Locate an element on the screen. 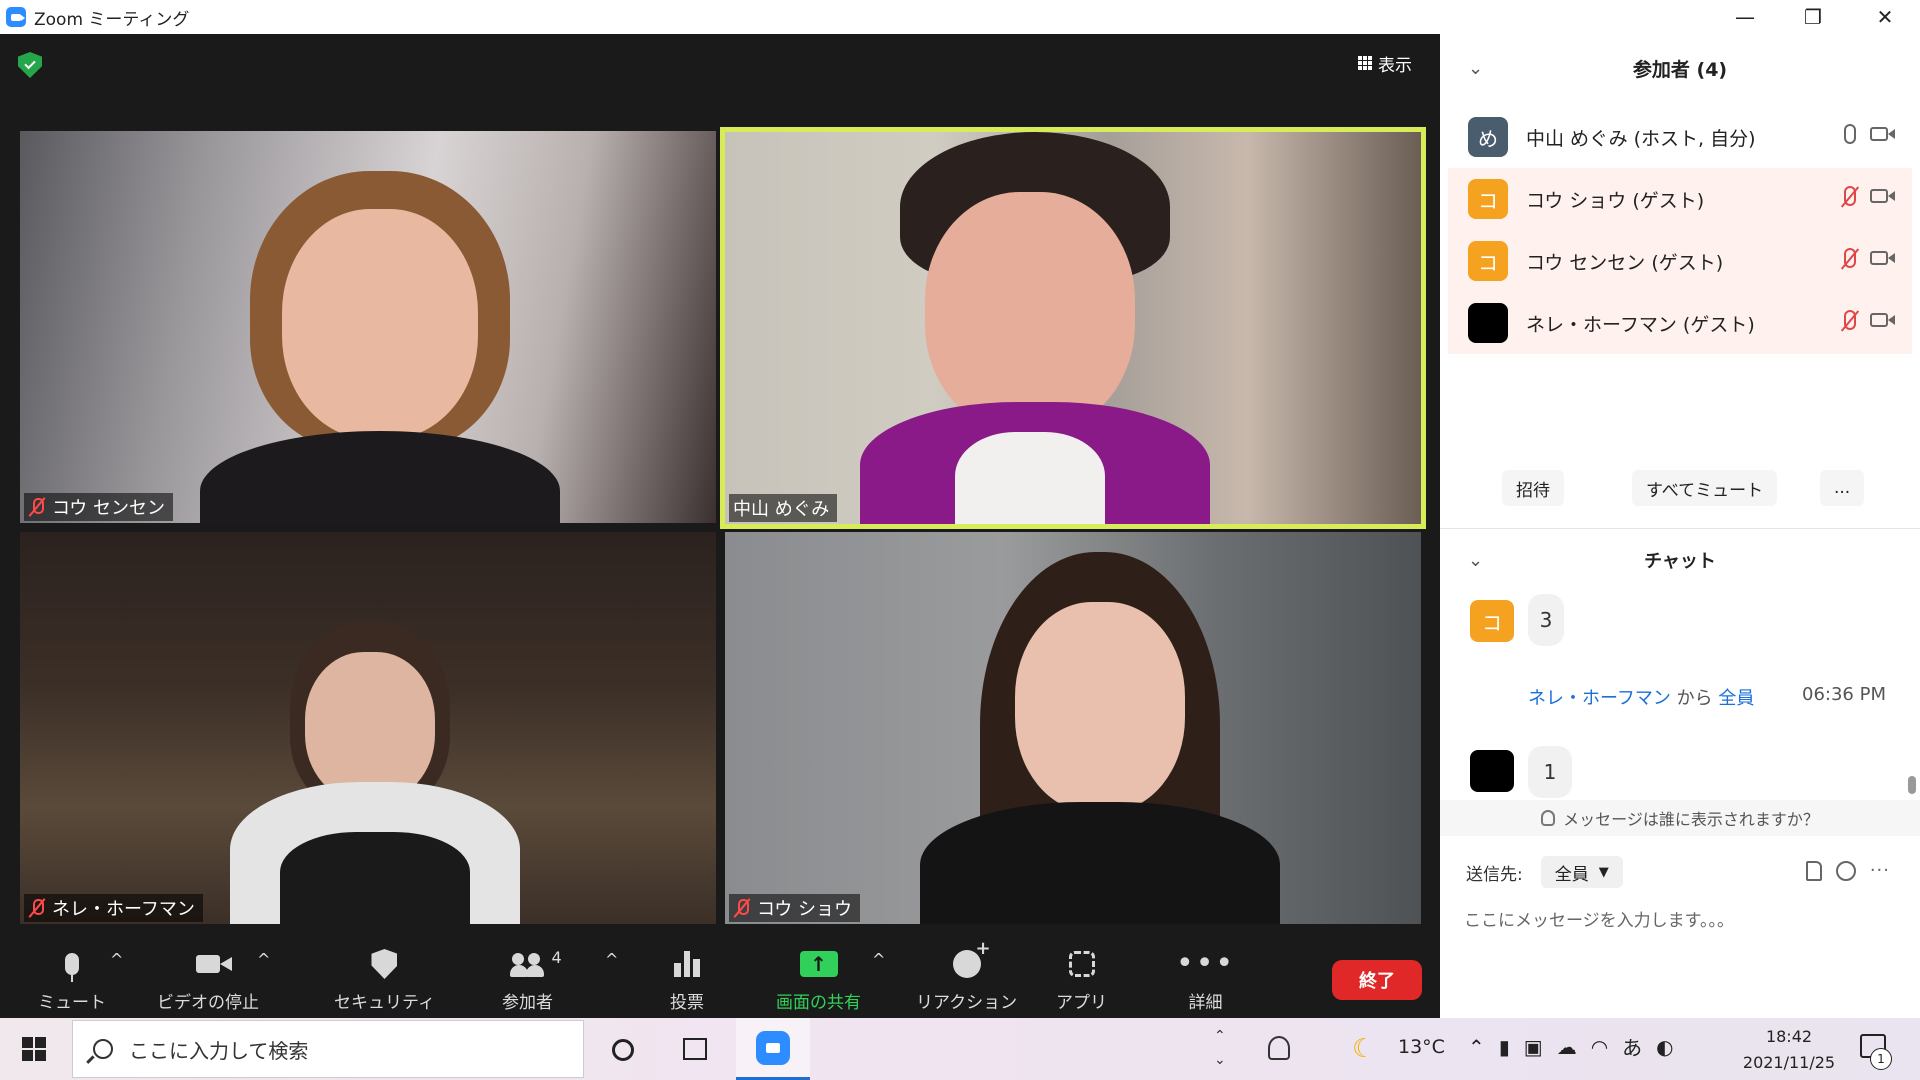 Image resolution: width=1920 pixels, height=1080 pixels. ime-indicator: あ is located at coordinates (1632, 1046).